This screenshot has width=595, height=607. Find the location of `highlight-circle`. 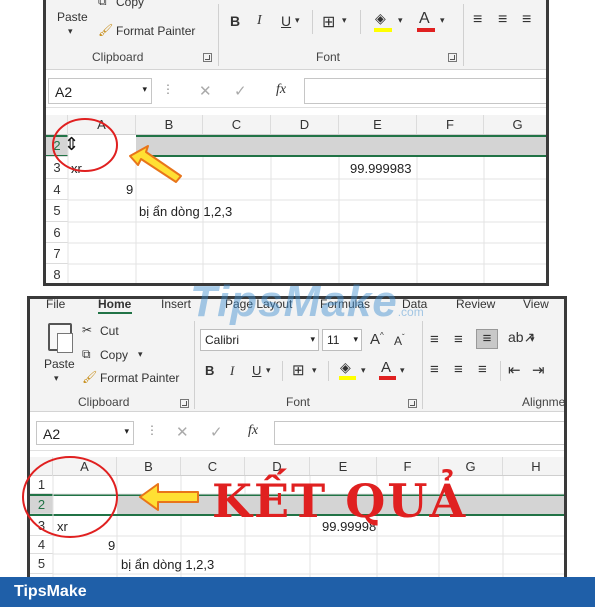

highlight-circle is located at coordinates (70, 497).